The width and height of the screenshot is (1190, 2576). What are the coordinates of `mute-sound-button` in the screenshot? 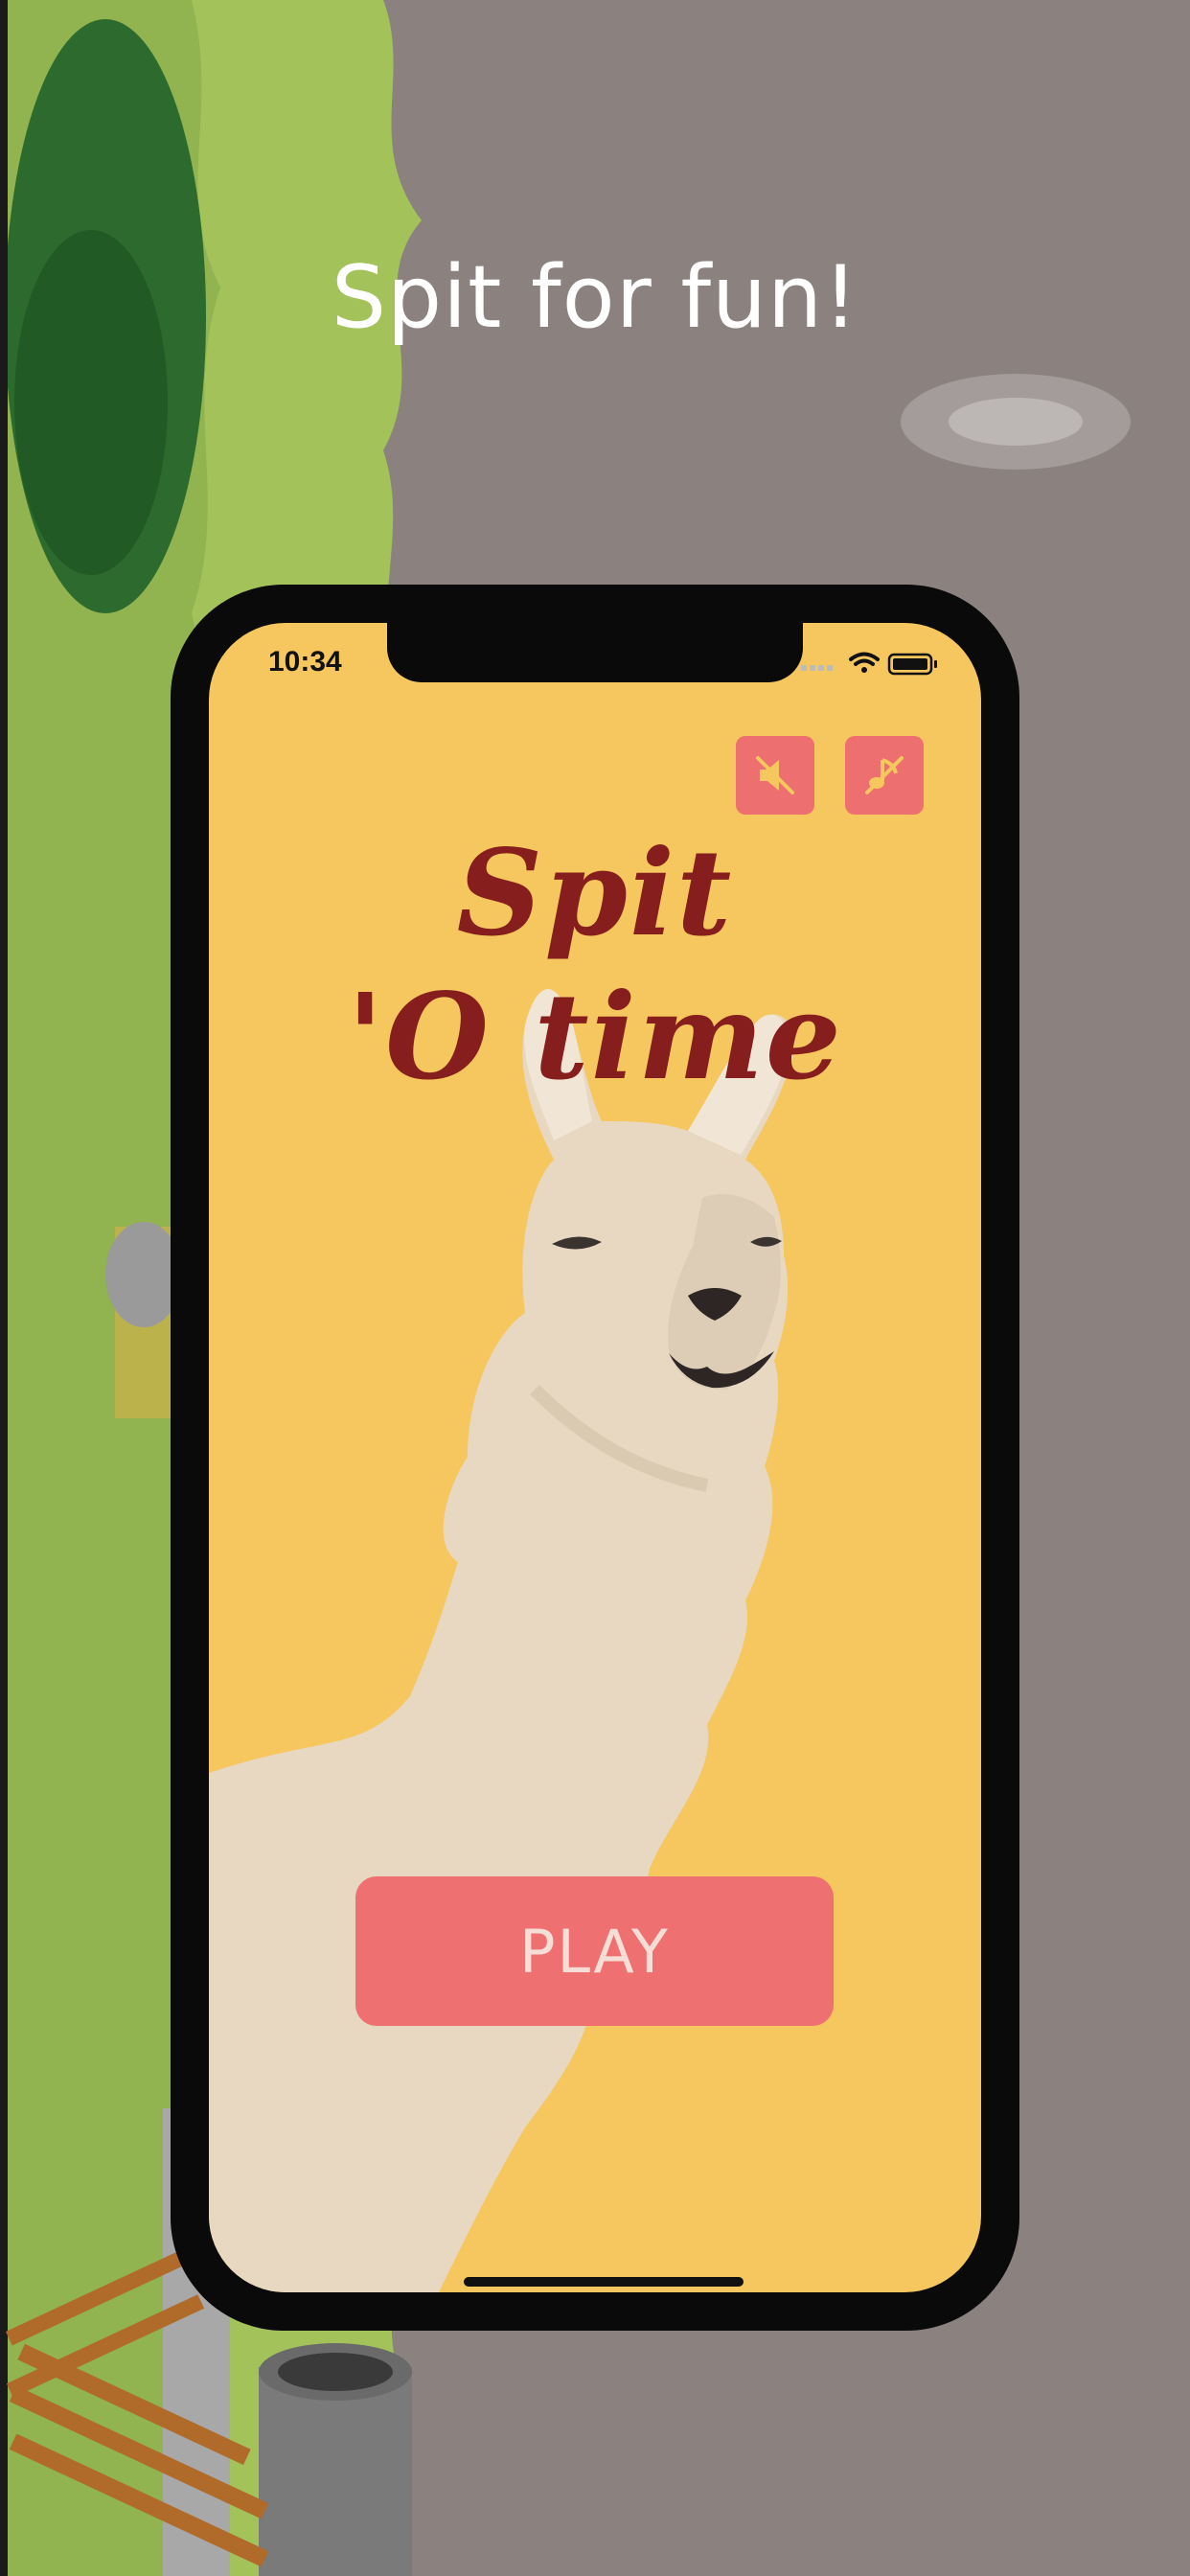 It's located at (775, 775).